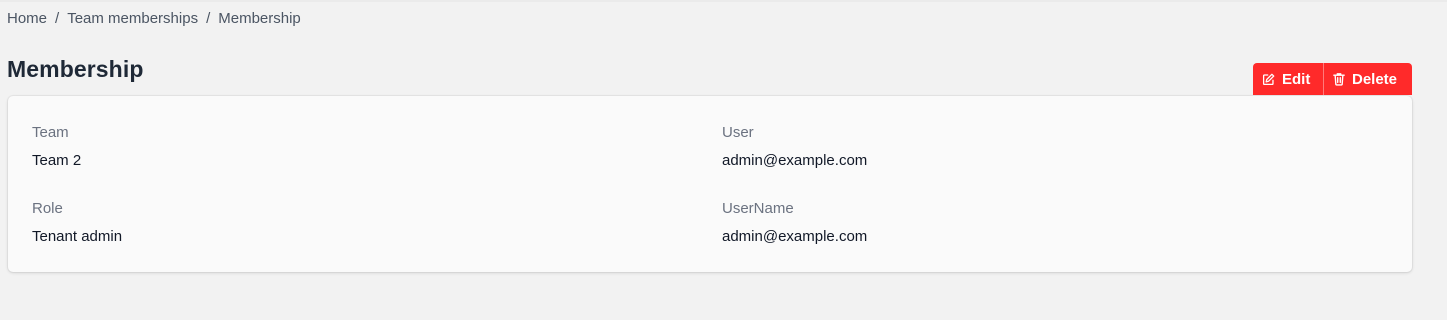 This screenshot has height=320, width=1447. What do you see at coordinates (57, 160) in the screenshot?
I see `team-value: Team 2` at bounding box center [57, 160].